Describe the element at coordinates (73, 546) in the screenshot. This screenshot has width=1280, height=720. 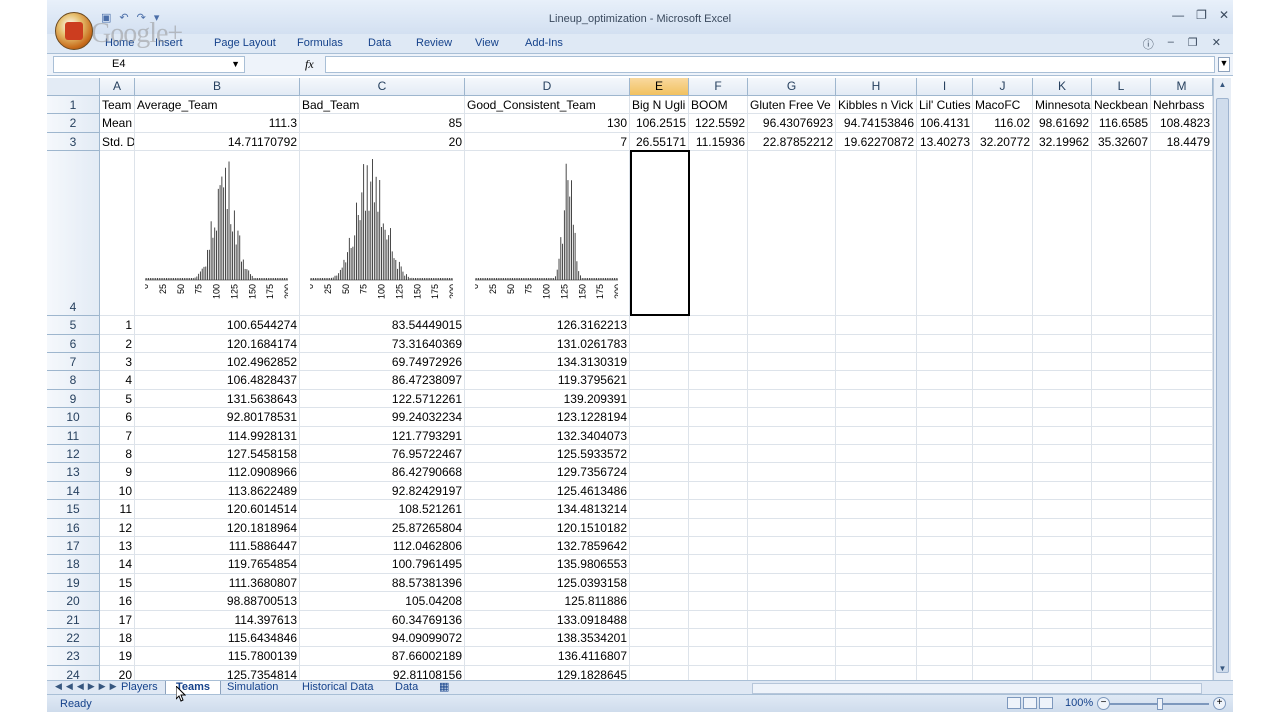
I see `row-header-17: 17` at that location.